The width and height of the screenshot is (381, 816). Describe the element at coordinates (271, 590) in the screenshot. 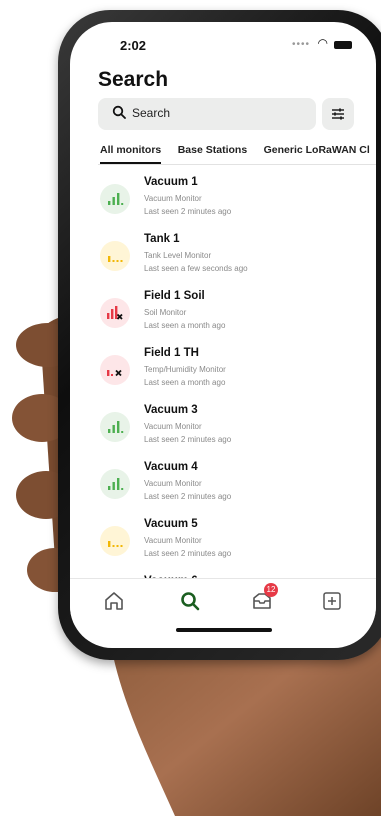

I see `alerts-badge: 12` at that location.